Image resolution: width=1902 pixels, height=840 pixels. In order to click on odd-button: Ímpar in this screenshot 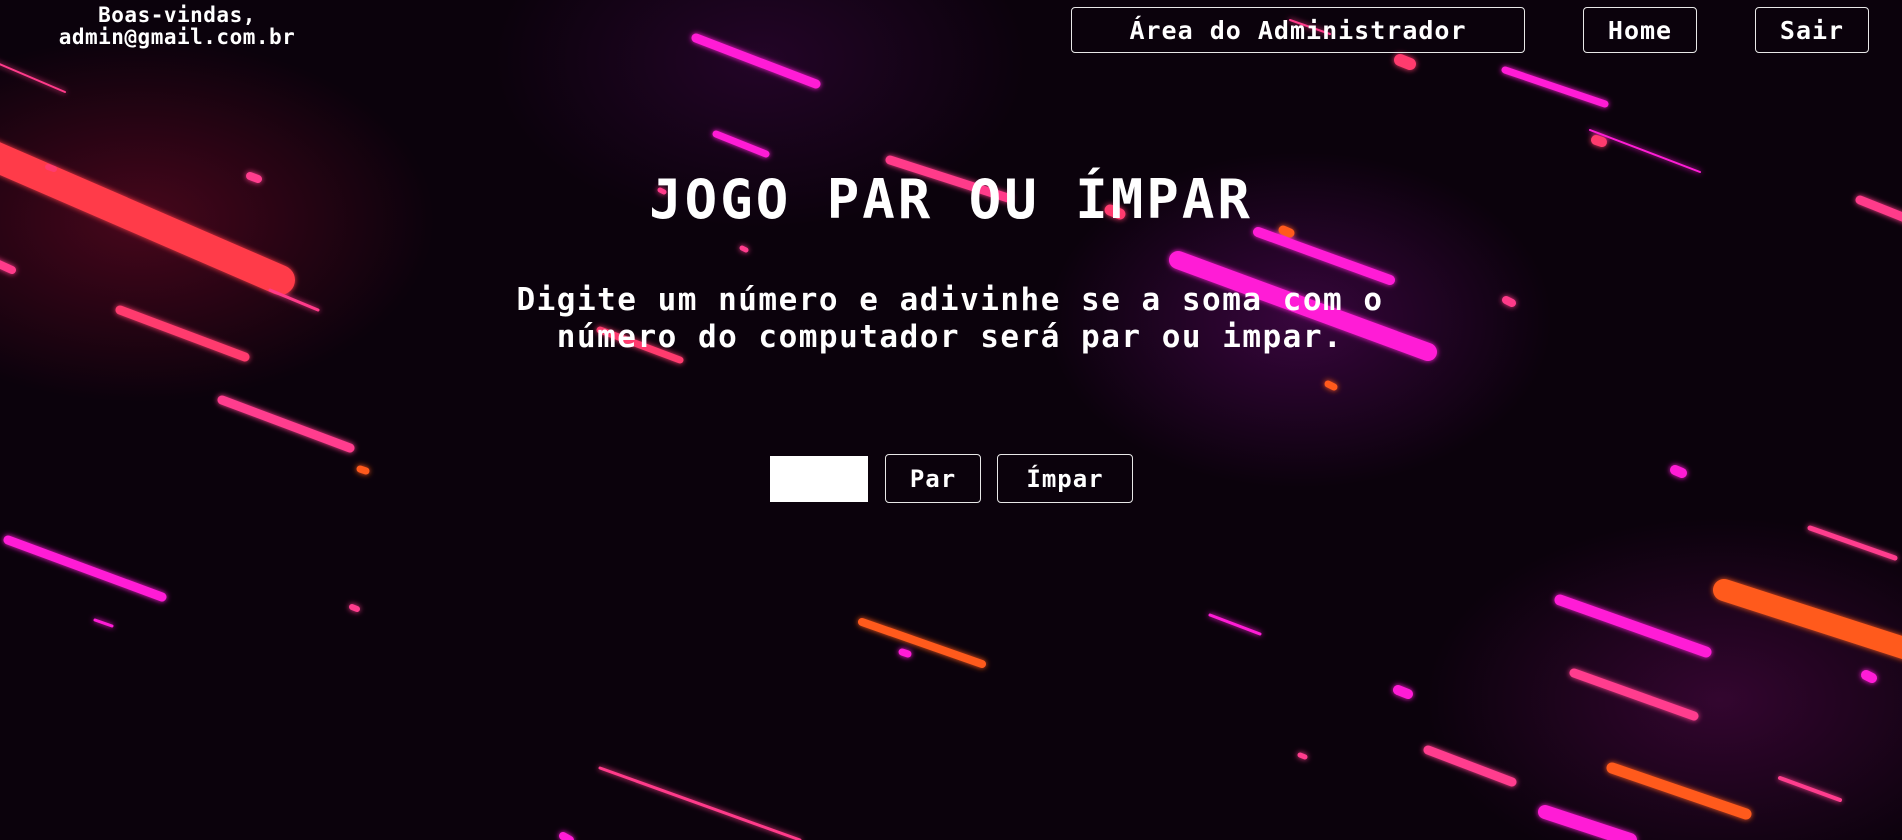, I will do `click(1065, 478)`.